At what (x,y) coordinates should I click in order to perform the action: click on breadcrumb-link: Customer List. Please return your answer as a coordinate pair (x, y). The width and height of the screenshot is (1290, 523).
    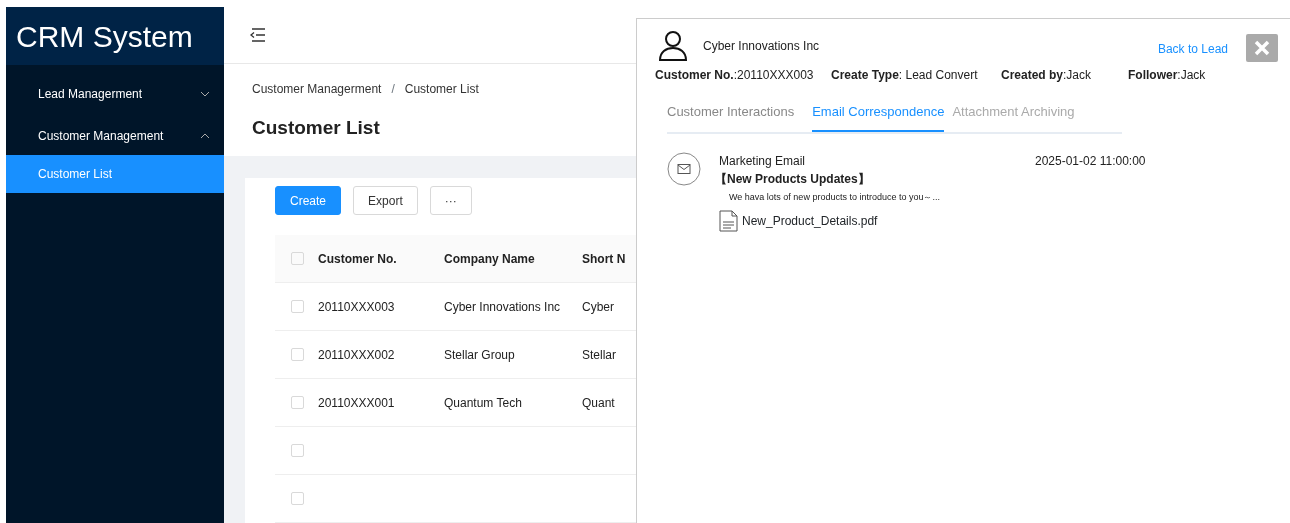
    Looking at the image, I should click on (441, 88).